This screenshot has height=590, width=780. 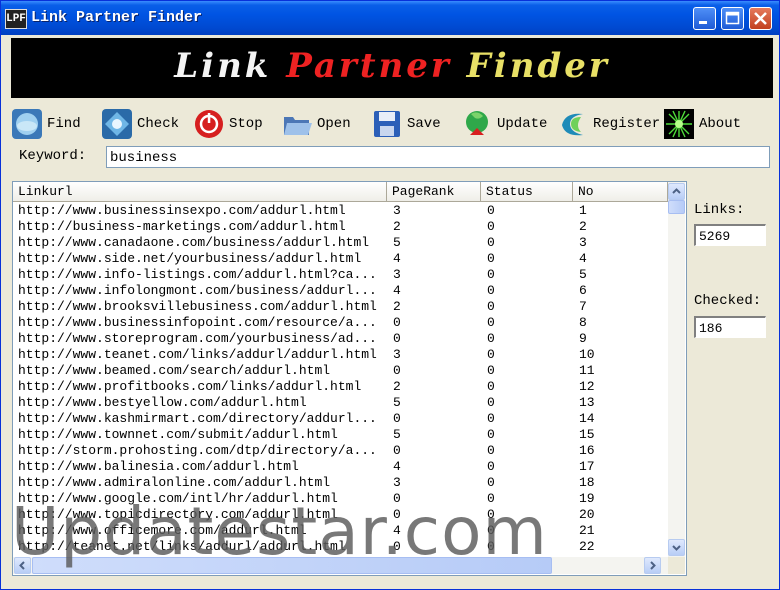 I want to click on checked-count-field: 186, so click(x=730, y=327).